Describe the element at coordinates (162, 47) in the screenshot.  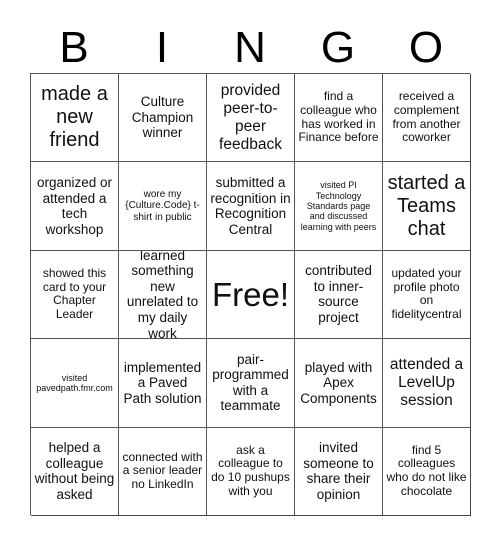
I see `header-letter-i: I` at that location.